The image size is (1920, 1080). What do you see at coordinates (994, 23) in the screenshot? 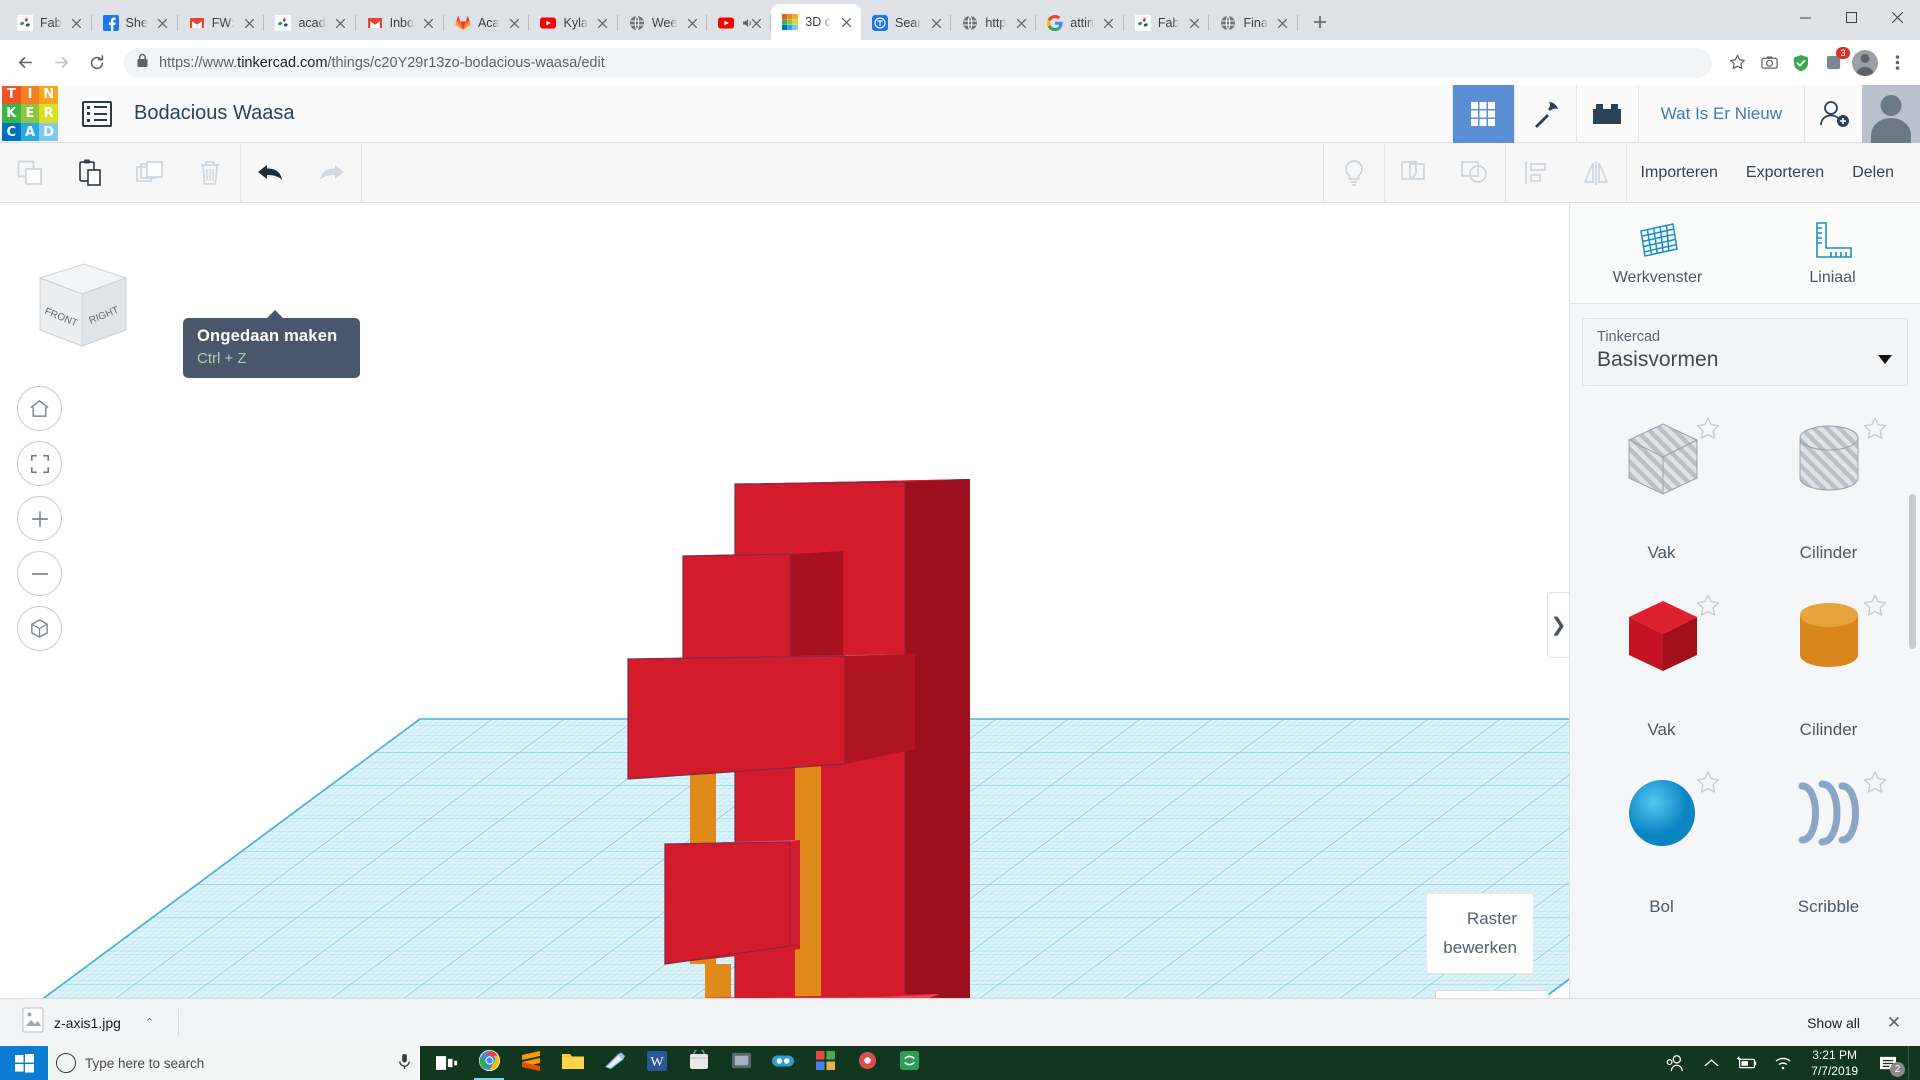
I see `tab: http` at bounding box center [994, 23].